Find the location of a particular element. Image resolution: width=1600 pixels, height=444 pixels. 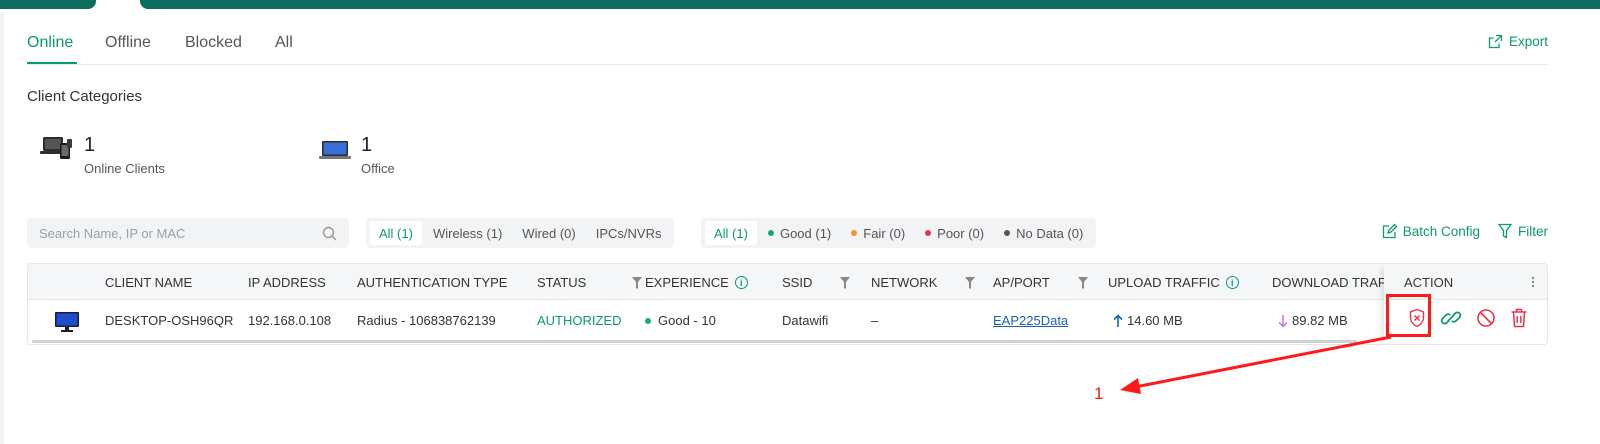

annotation-label: 1 is located at coordinates (1099, 393).